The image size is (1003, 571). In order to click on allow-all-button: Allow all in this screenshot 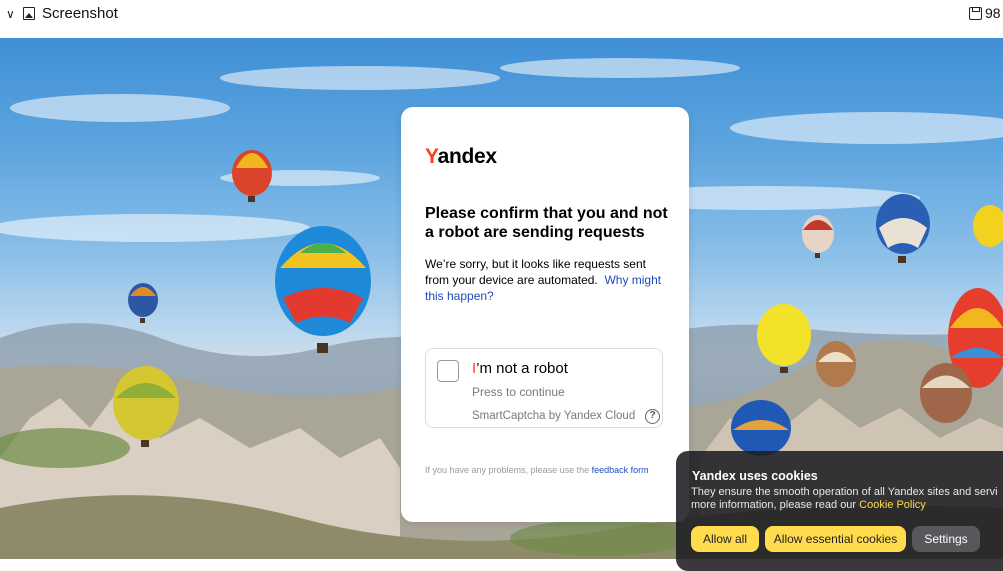, I will do `click(725, 539)`.